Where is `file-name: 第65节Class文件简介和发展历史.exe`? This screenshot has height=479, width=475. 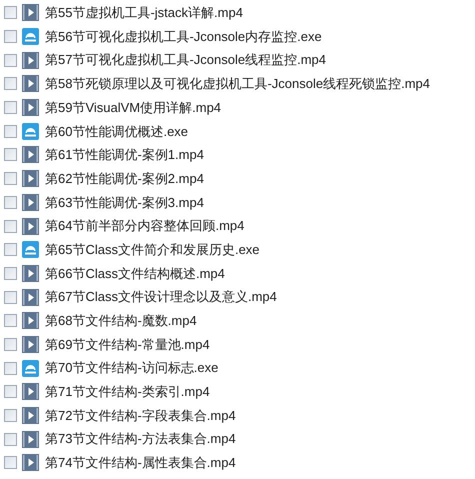 file-name: 第65节Class文件简介和发展历史.exe is located at coordinates (152, 250).